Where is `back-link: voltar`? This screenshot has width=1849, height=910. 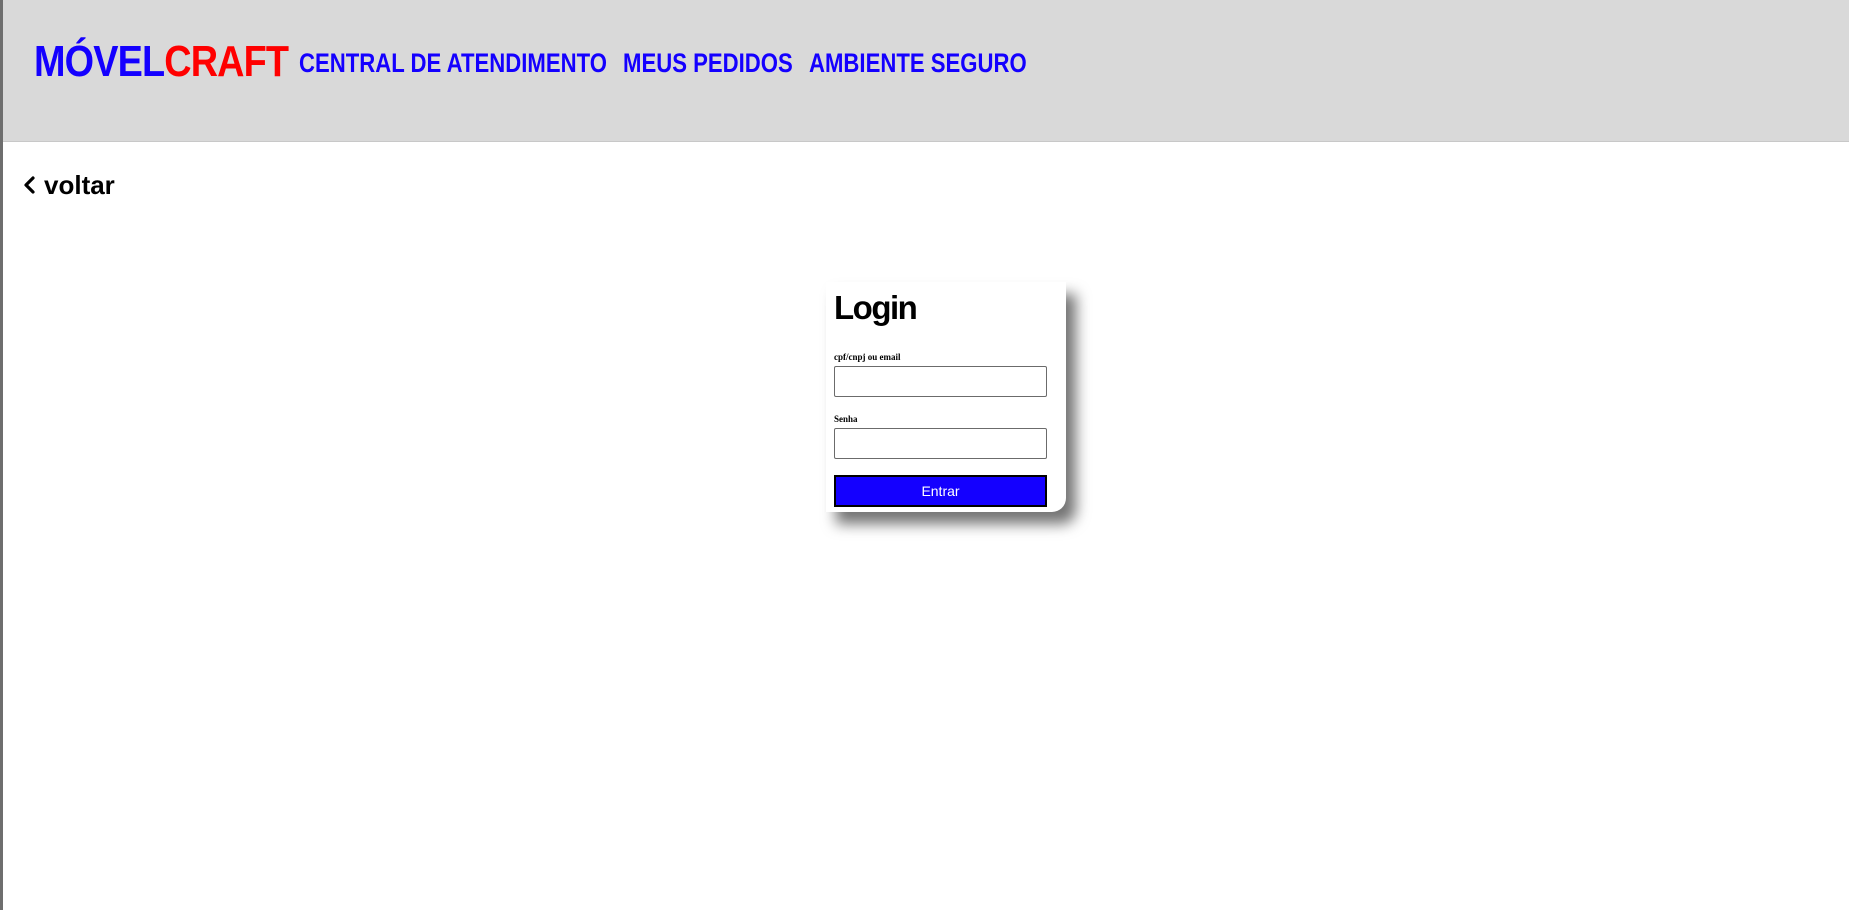 back-link: voltar is located at coordinates (68, 185).